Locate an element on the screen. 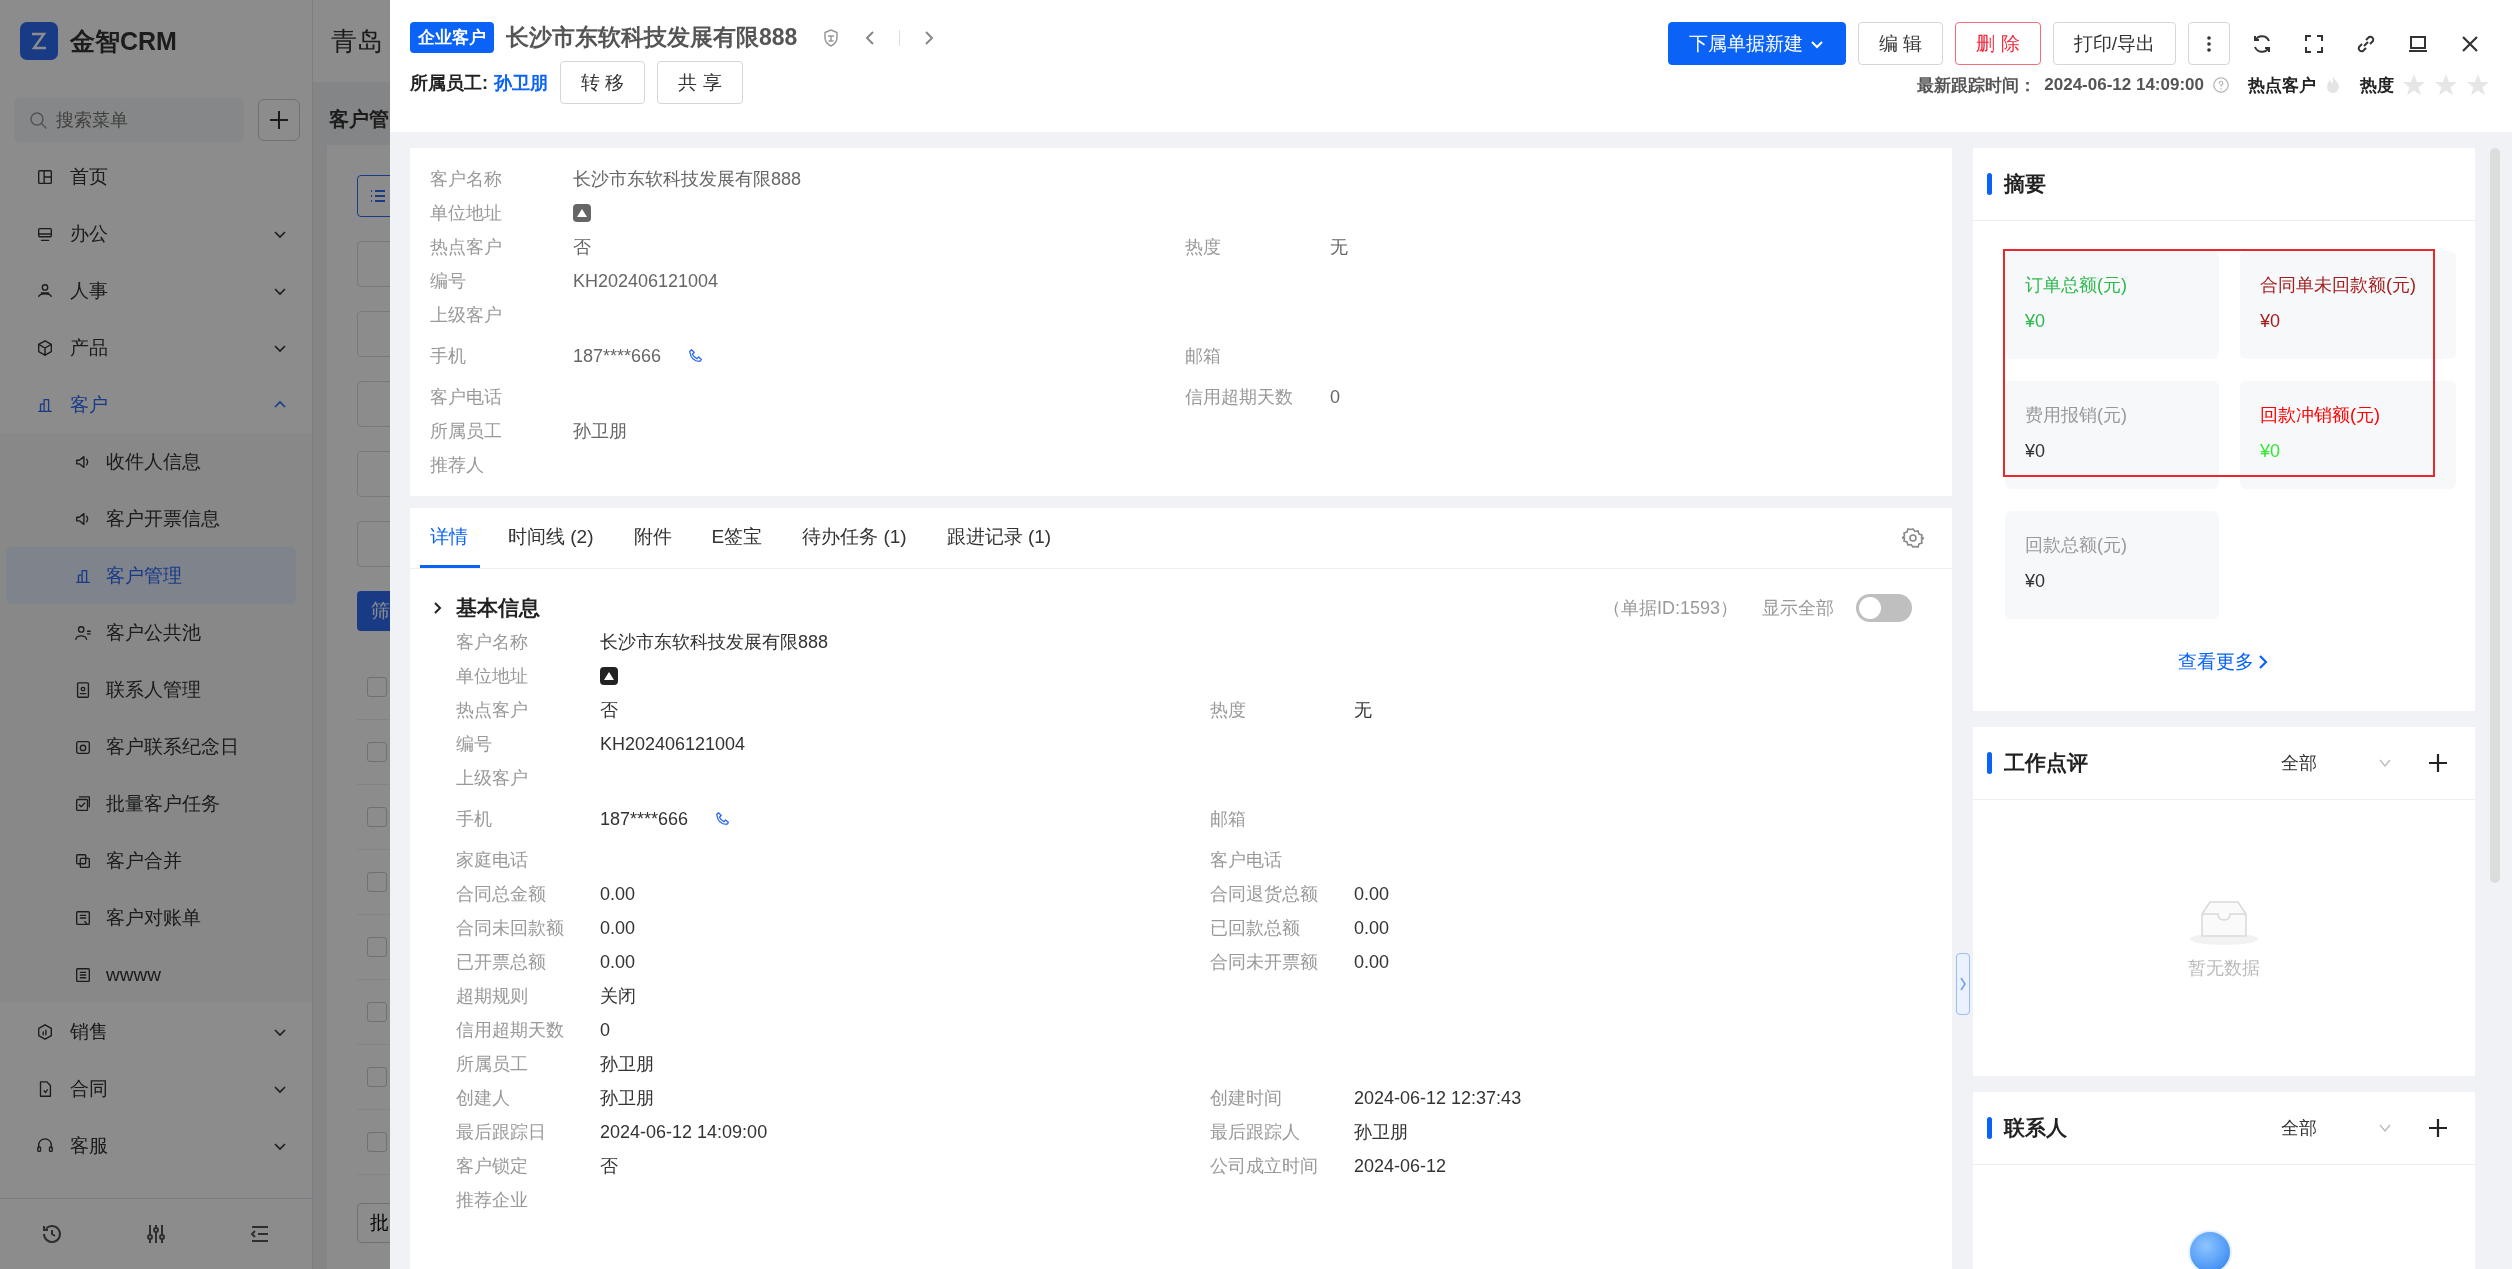 Image resolution: width=2512 pixels, height=1269 pixels. stat-label: 回款总额(元) is located at coordinates (2076, 545).